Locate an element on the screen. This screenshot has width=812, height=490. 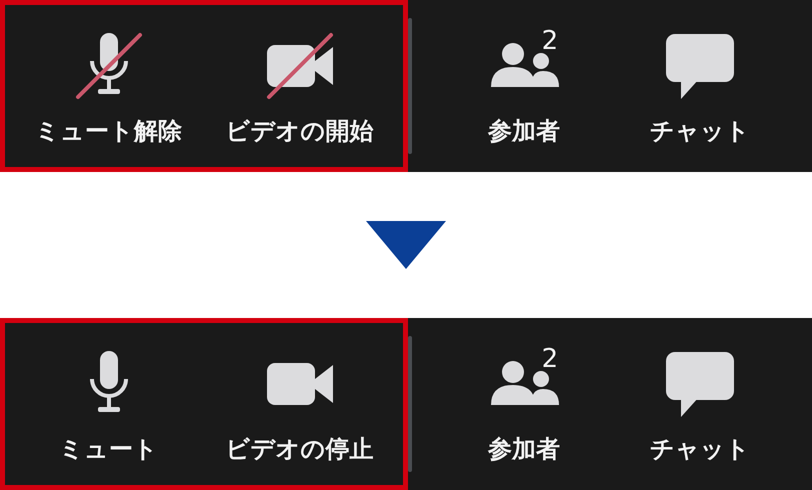
toolbar-button: ミュート解除 is located at coordinates (108, 86).